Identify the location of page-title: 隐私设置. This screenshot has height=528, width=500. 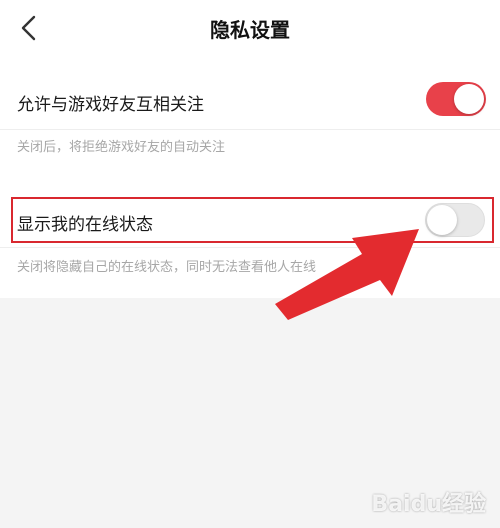
(250, 30).